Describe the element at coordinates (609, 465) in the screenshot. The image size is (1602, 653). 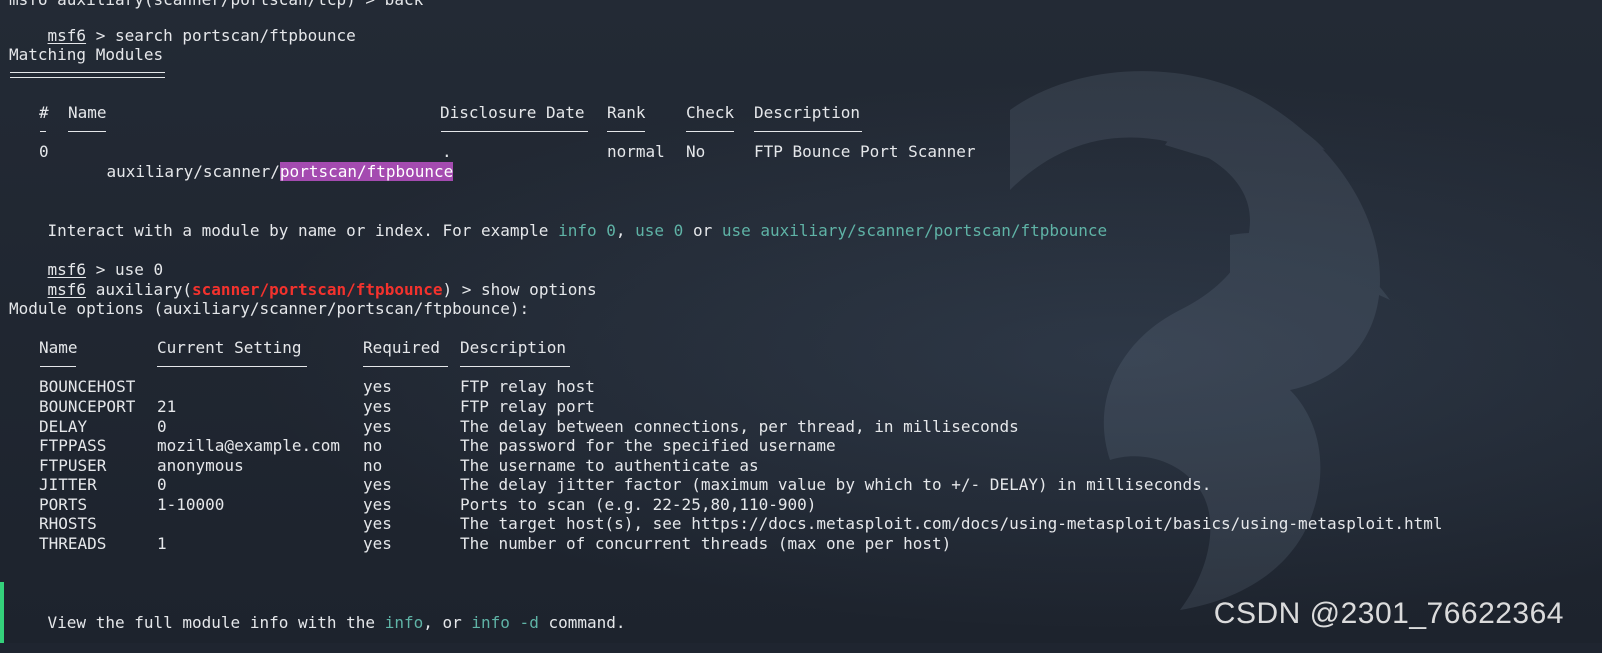
I see `option-row-ftpuser-description: The username to authenticate as` at that location.